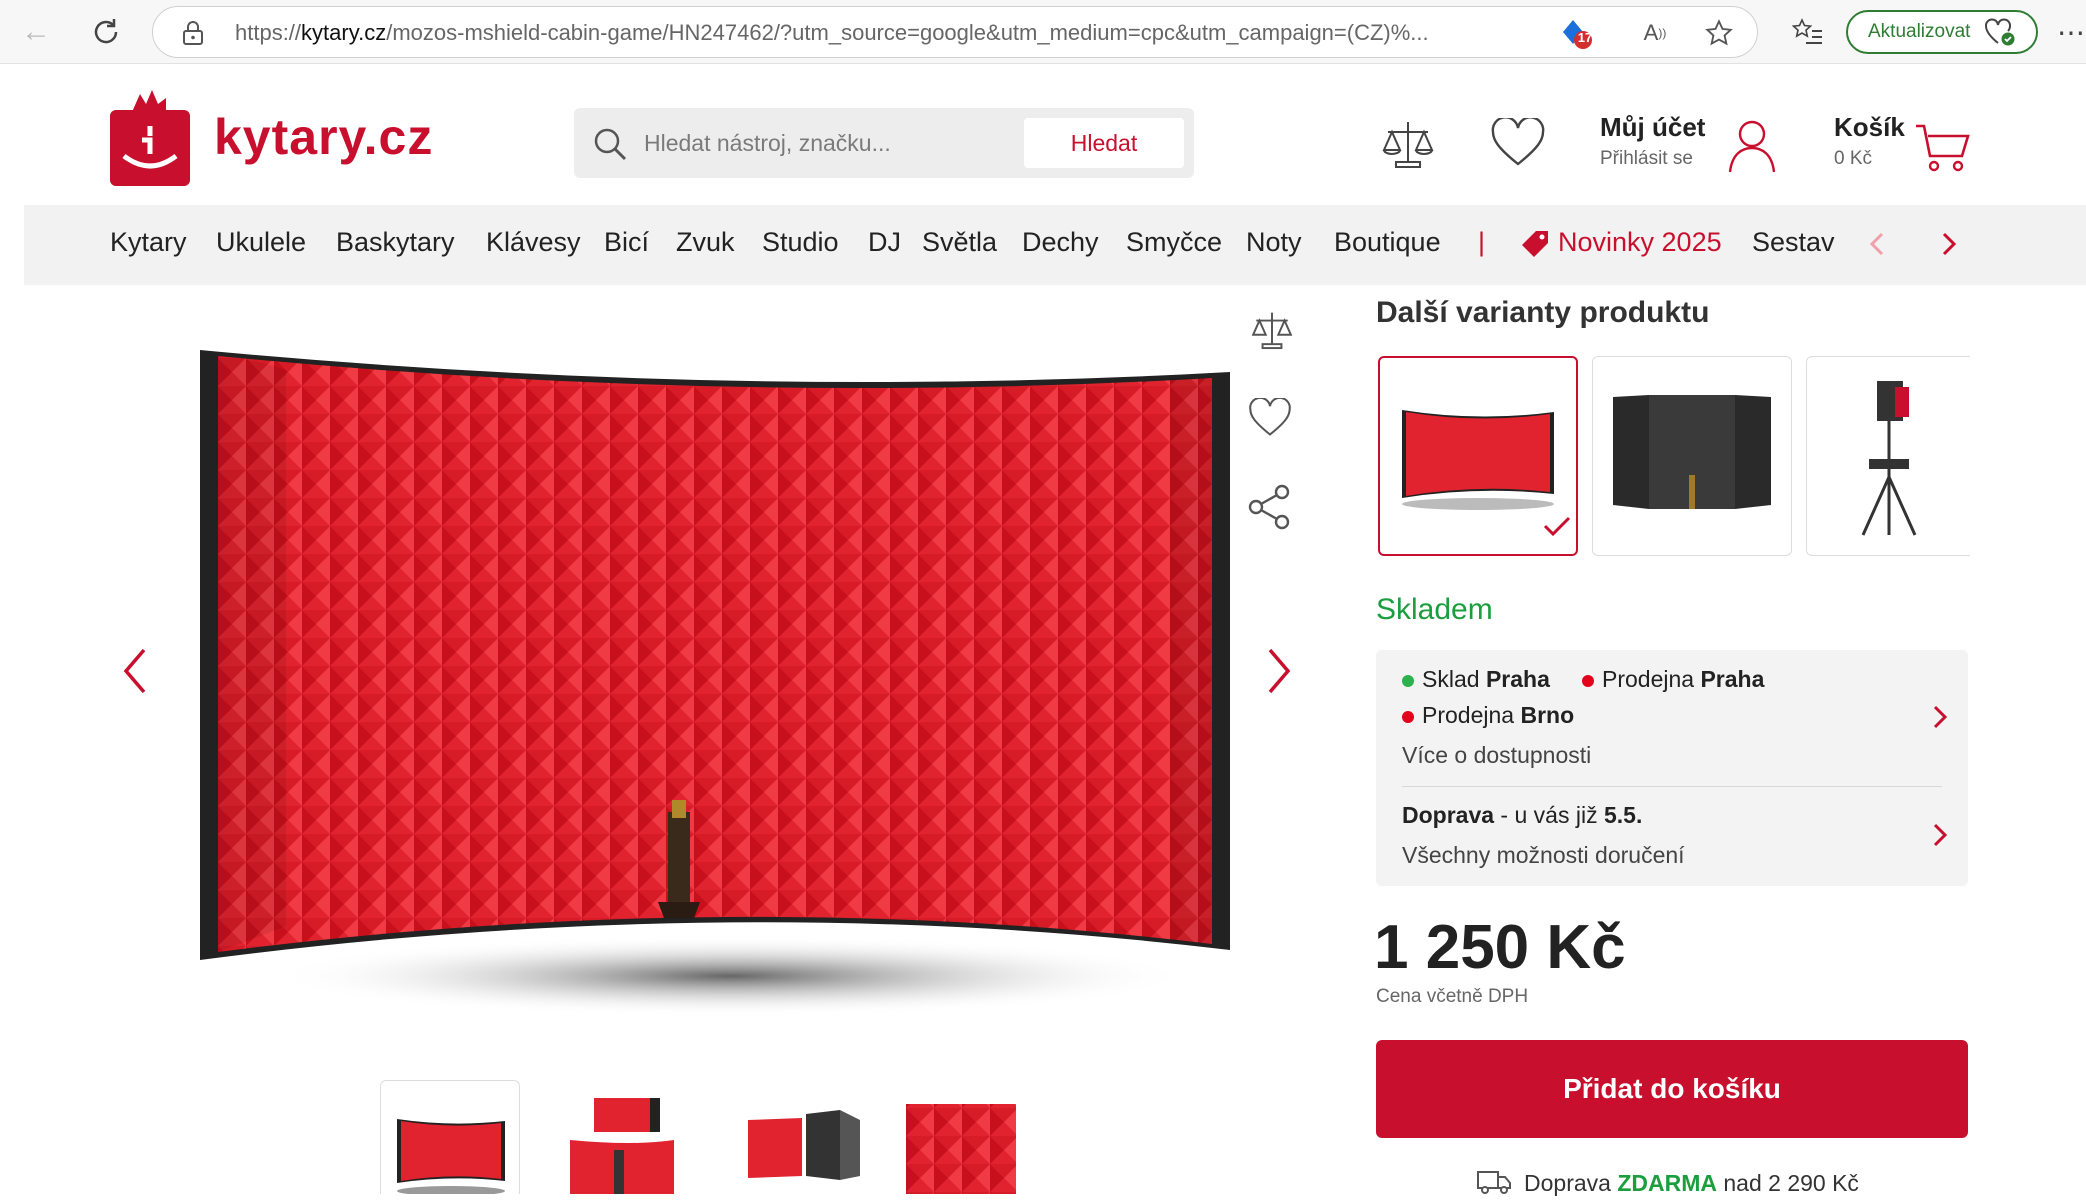 The image size is (2086, 1201). What do you see at coordinates (1940, 837) in the screenshot?
I see `delivery-chevron-icon` at bounding box center [1940, 837].